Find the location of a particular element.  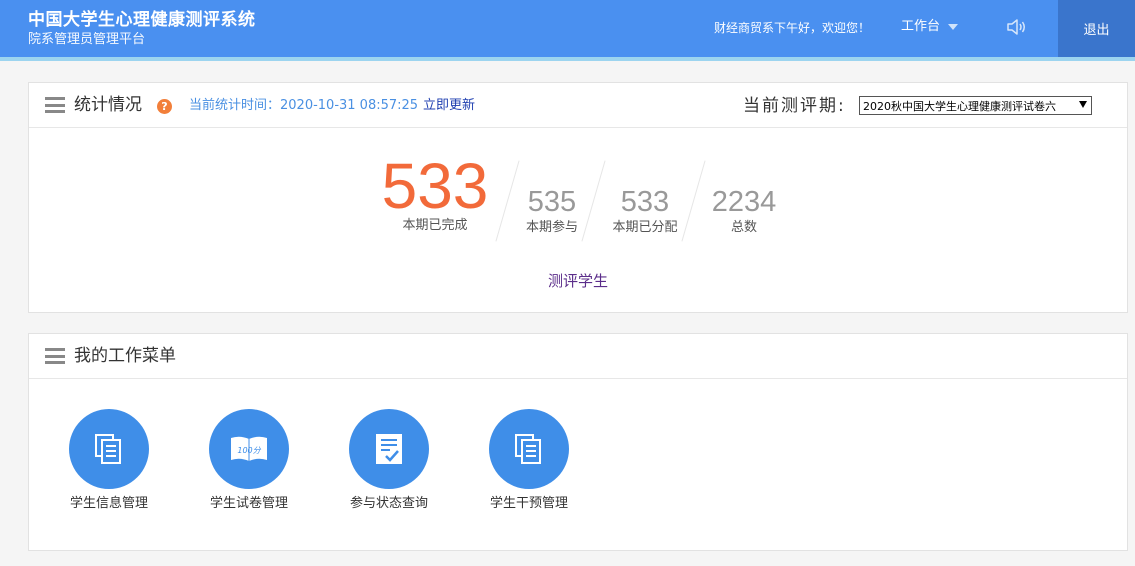

menu-student-exams: 100分 学生试卷管理 is located at coordinates (249, 461).